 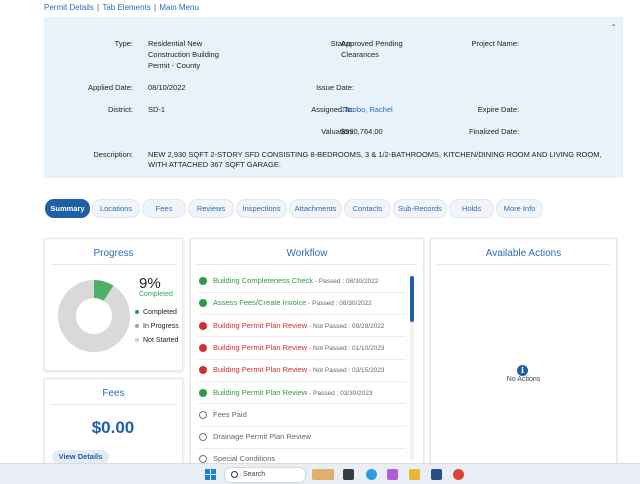 What do you see at coordinates (94, 316) in the screenshot?
I see `progress-donut-chart` at bounding box center [94, 316].